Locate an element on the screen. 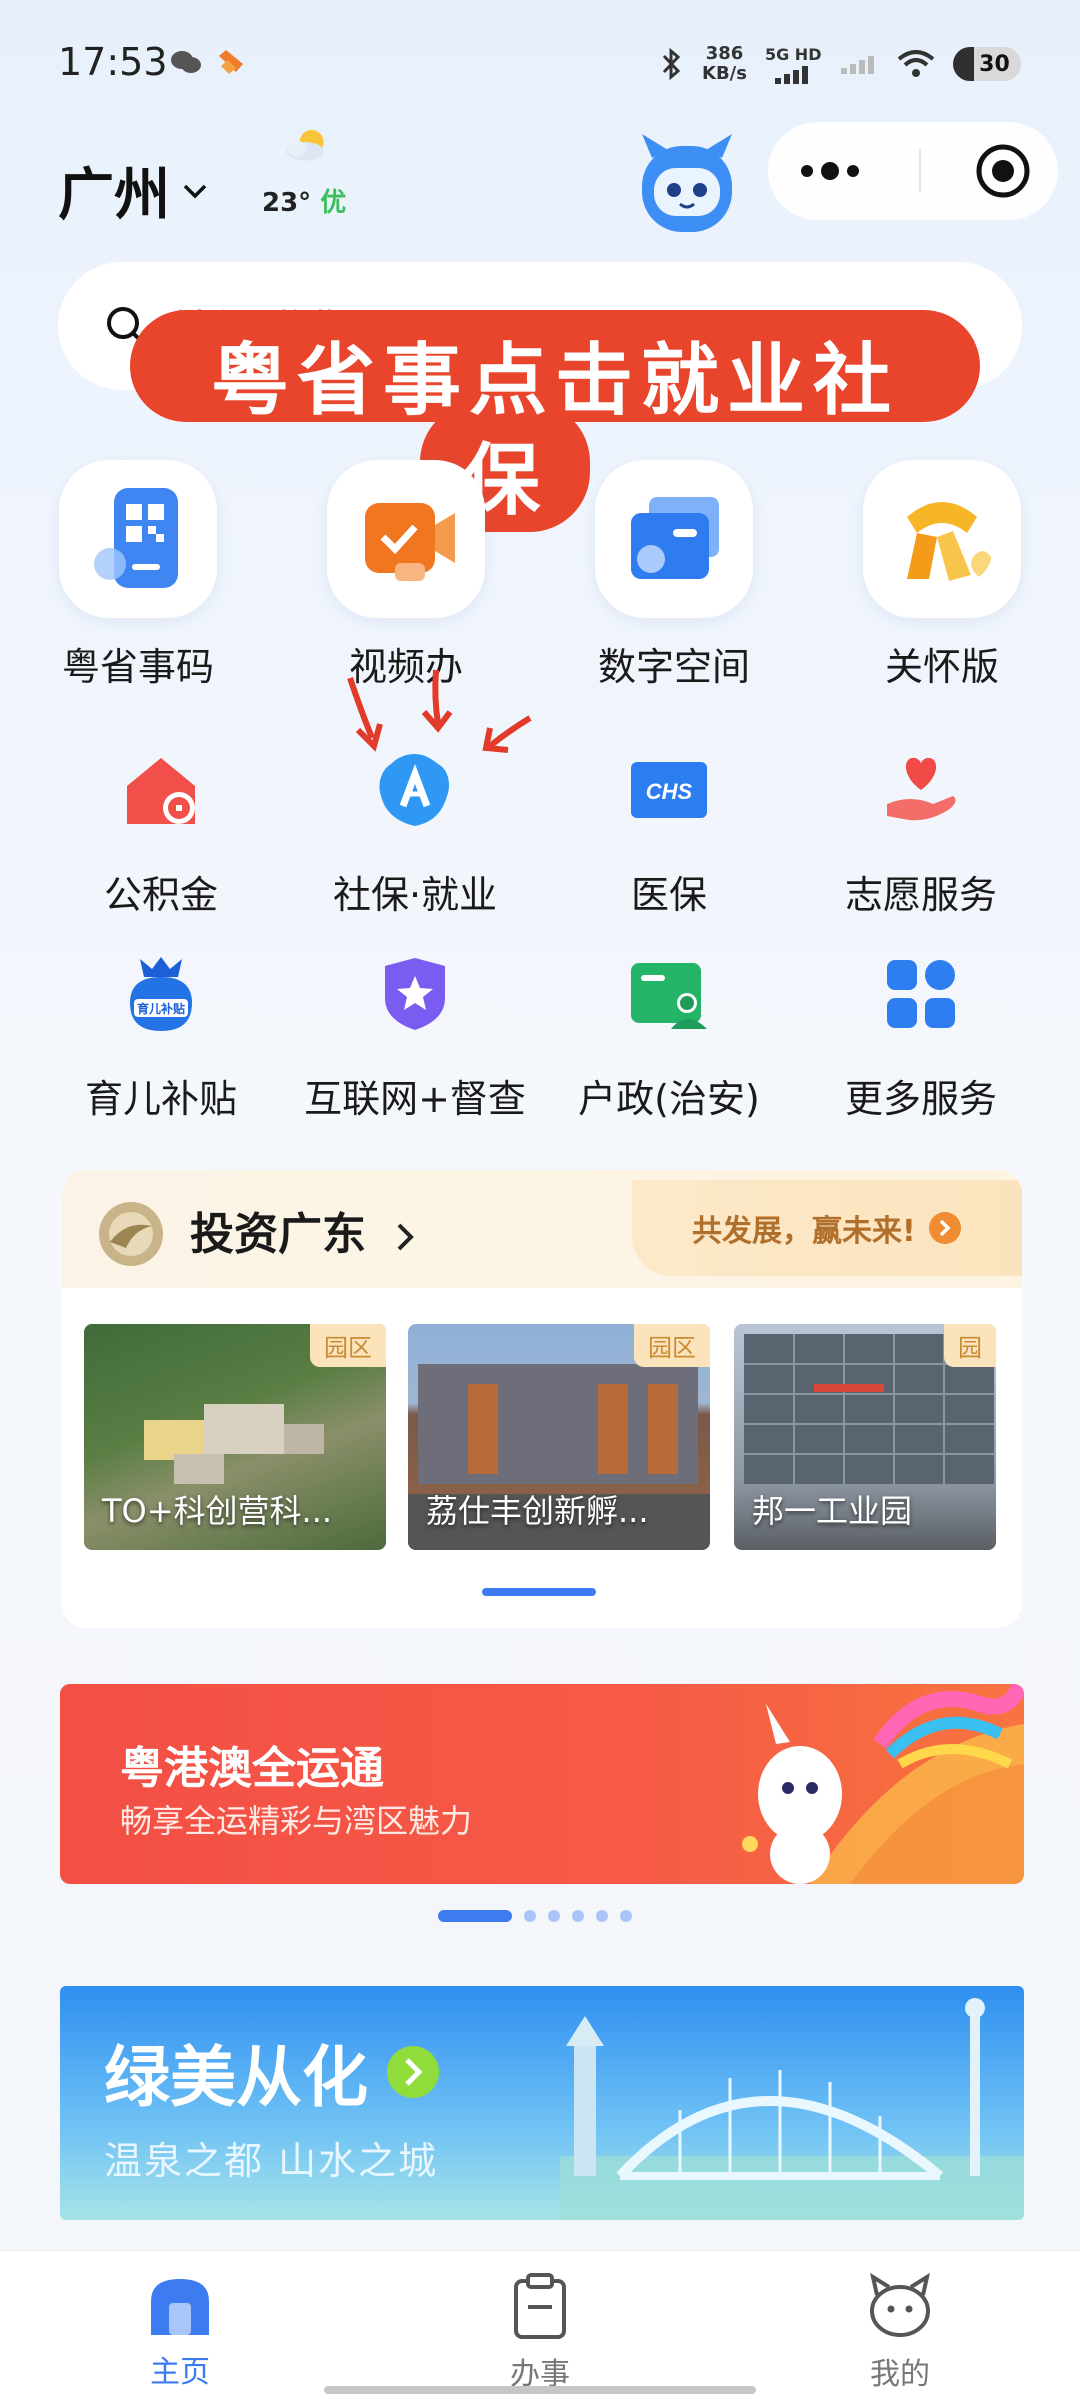 Image resolution: width=1080 pixels, height=2400 pixels. nav-label: 主页 is located at coordinates (180, 2372).